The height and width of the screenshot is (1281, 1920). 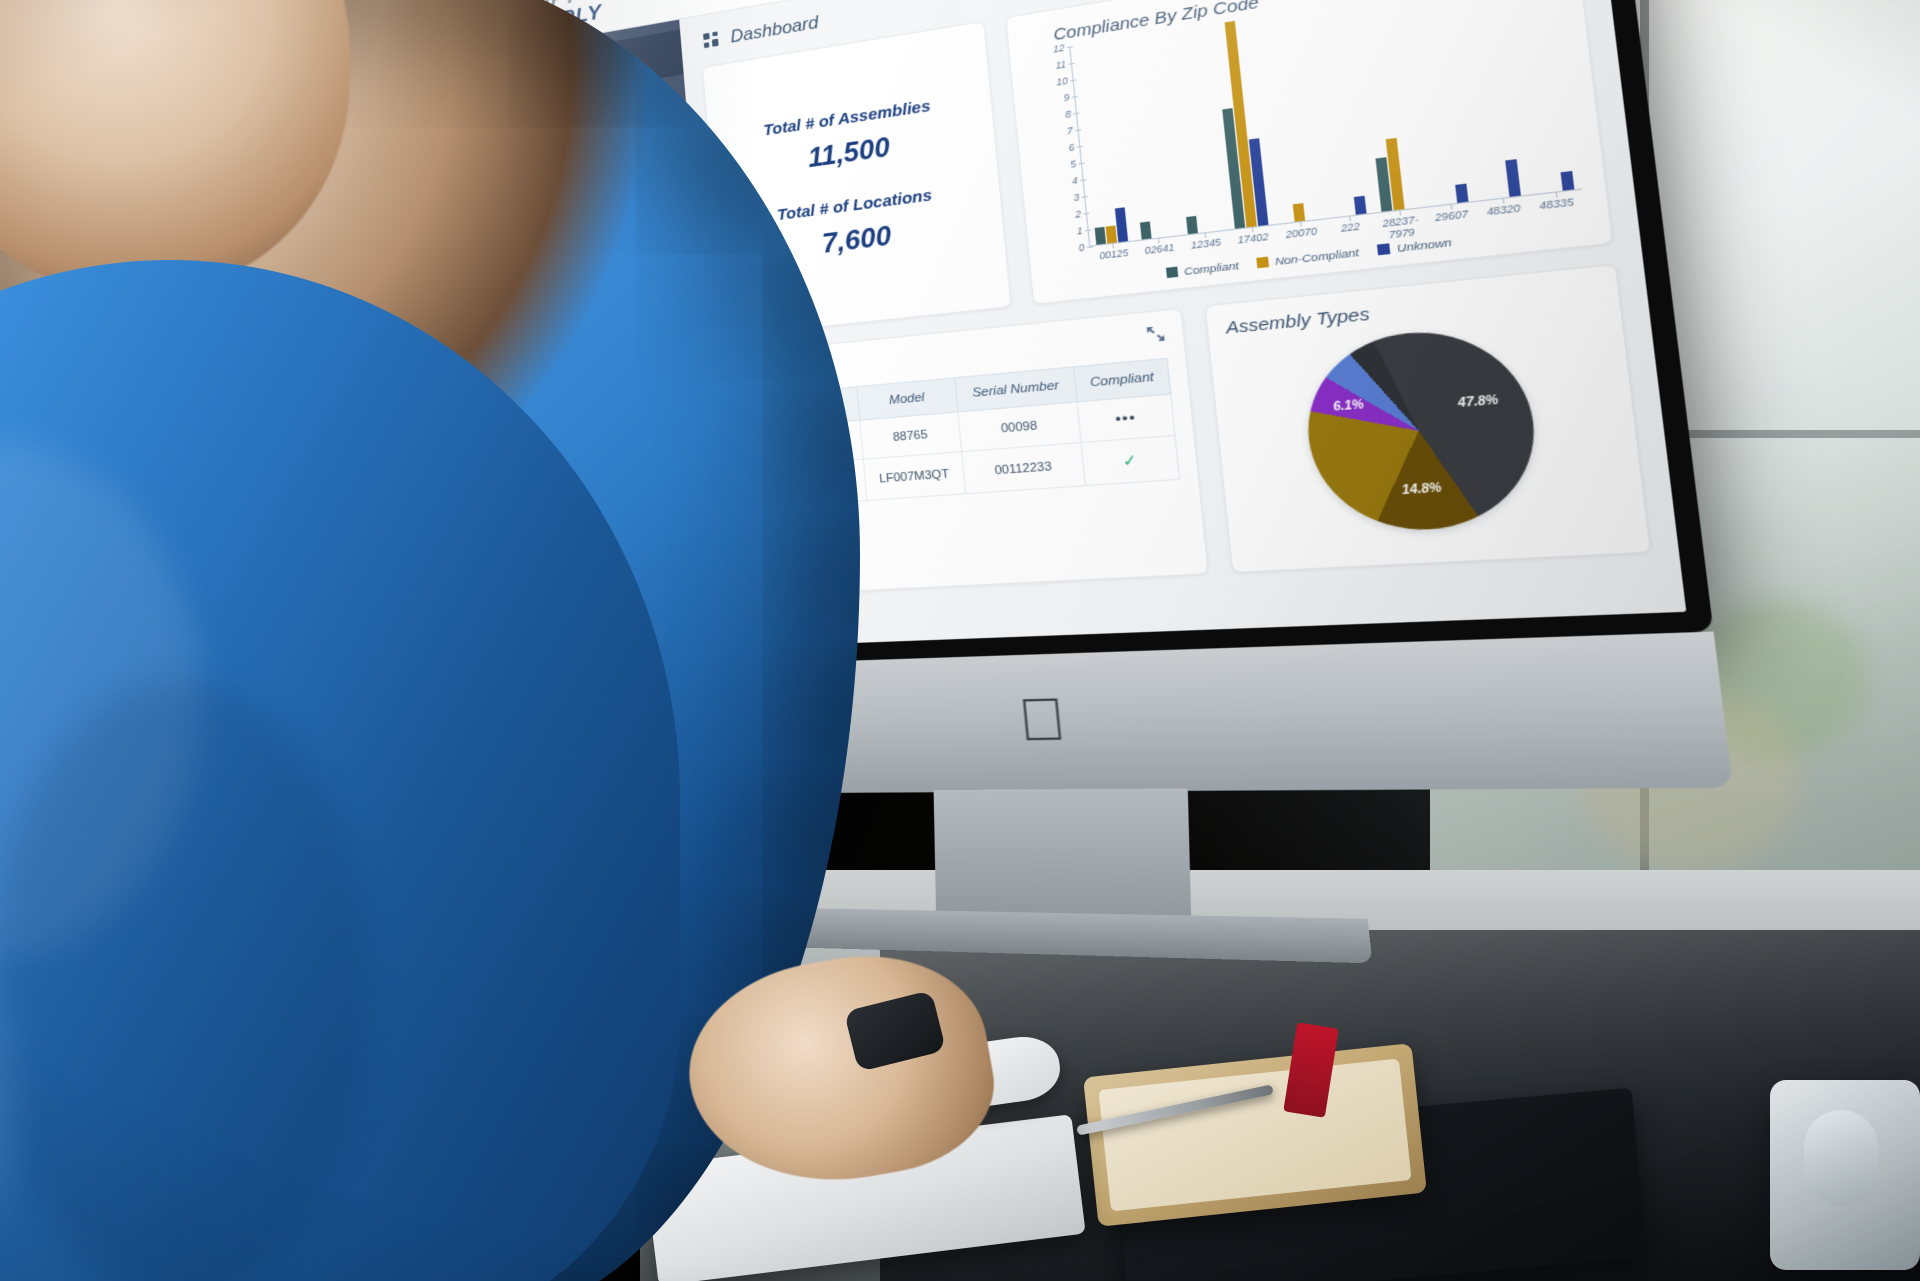 What do you see at coordinates (1126, 418) in the screenshot?
I see `table-cell-compliant: •••` at bounding box center [1126, 418].